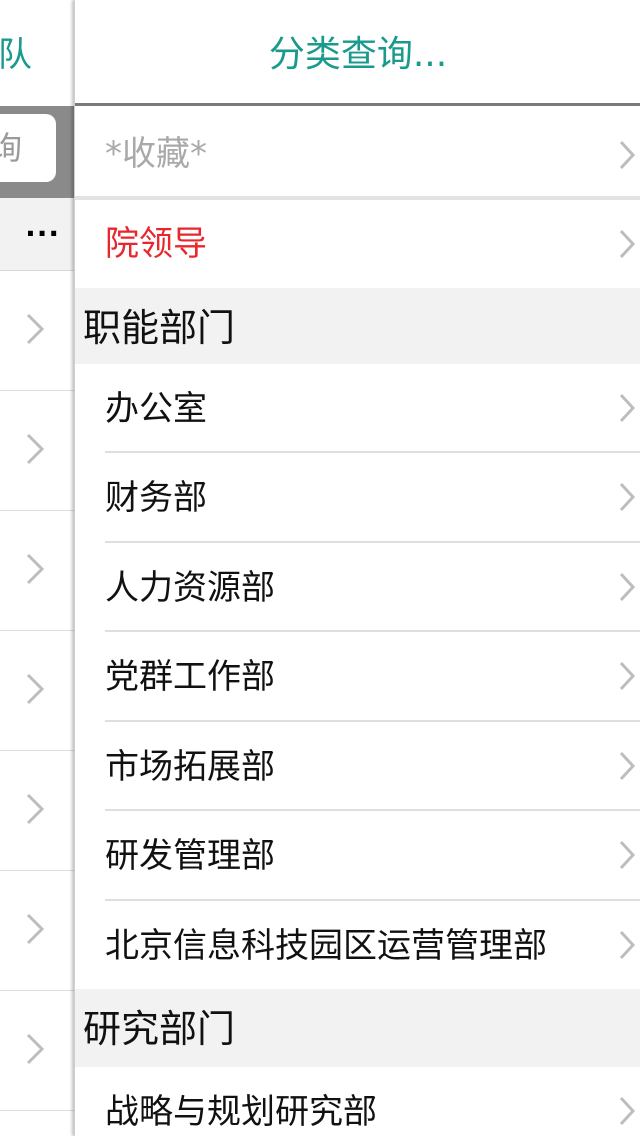  Describe the element at coordinates (357, 244) in the screenshot. I see `leadership-cell: 院领导` at that location.